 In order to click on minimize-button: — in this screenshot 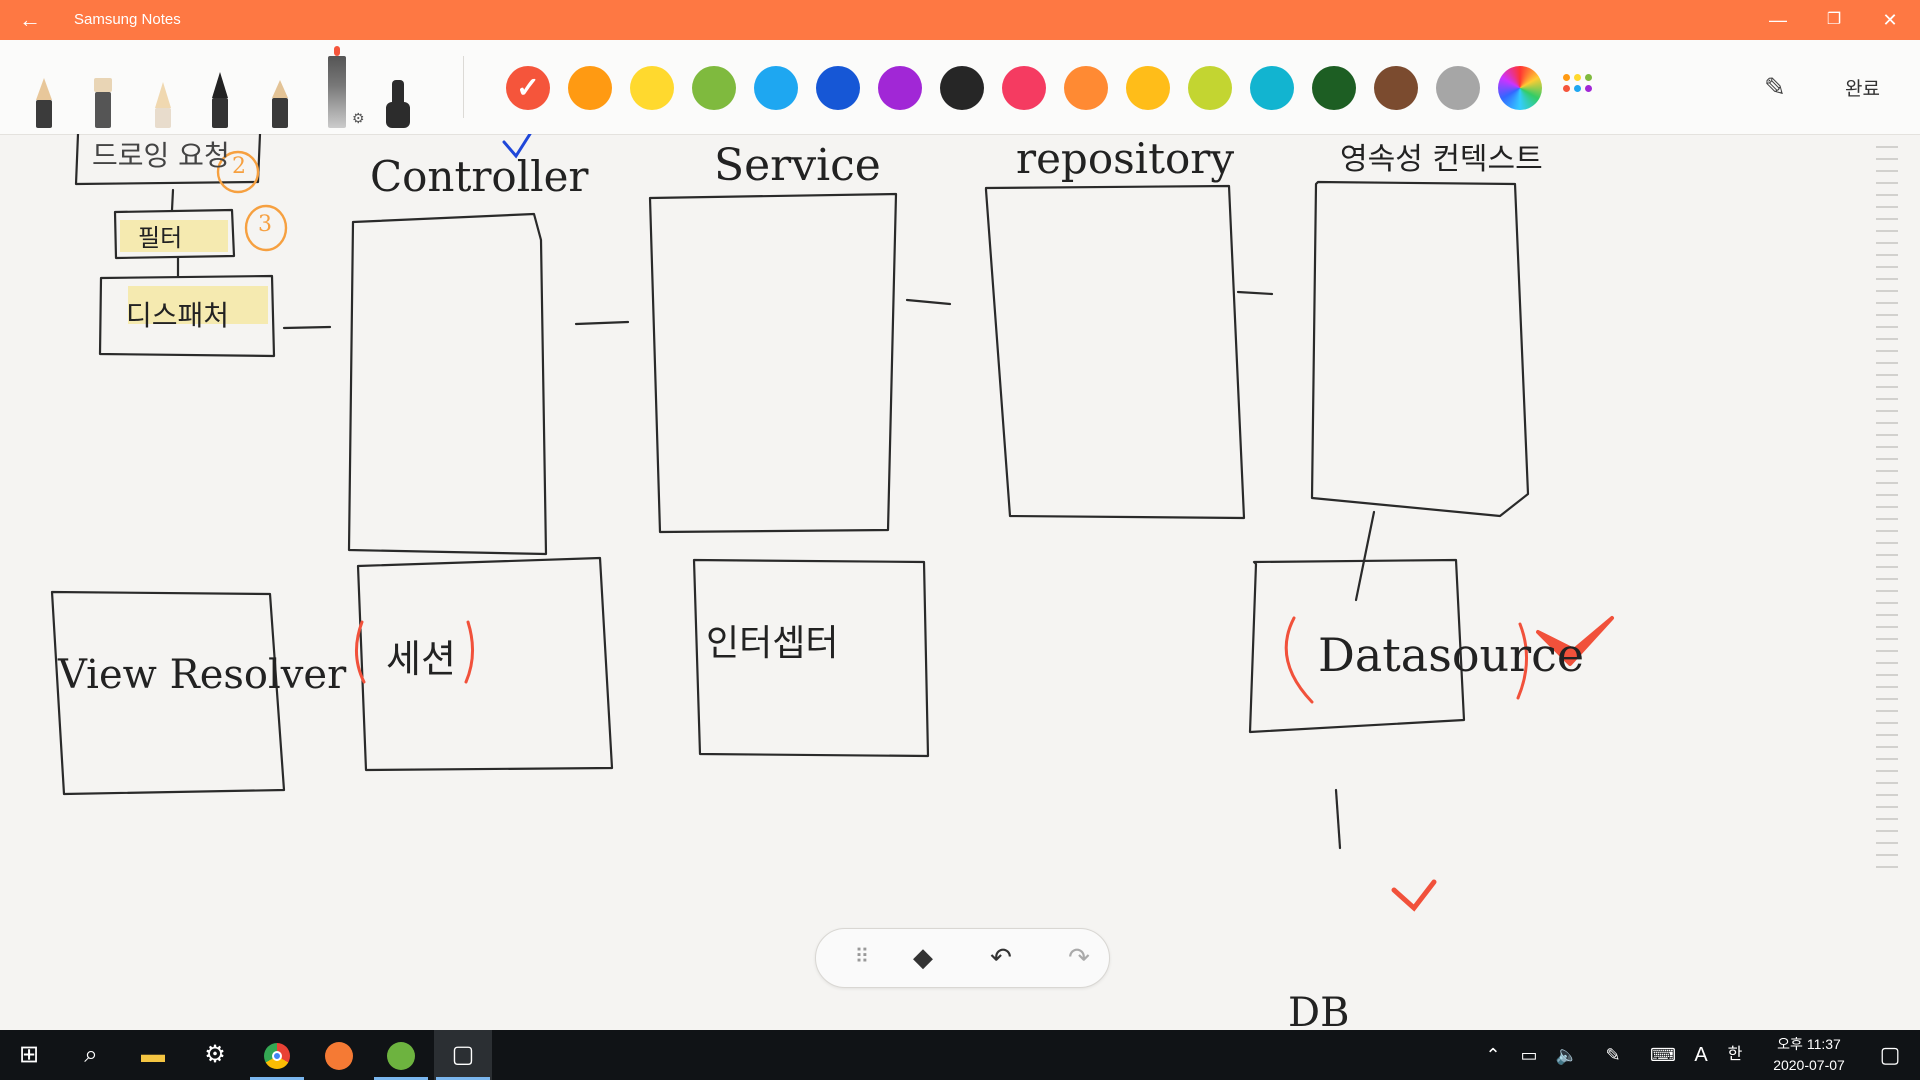, I will do `click(1778, 20)`.